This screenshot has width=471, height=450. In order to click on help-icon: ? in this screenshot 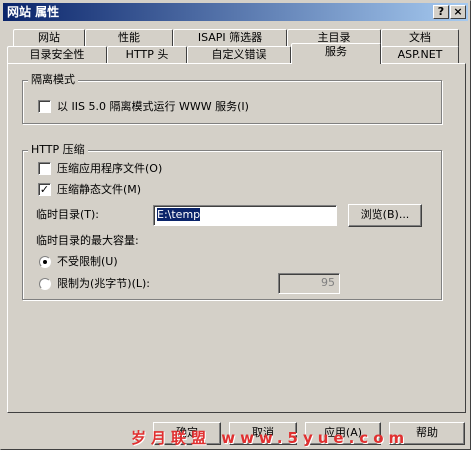, I will do `click(441, 12)`.